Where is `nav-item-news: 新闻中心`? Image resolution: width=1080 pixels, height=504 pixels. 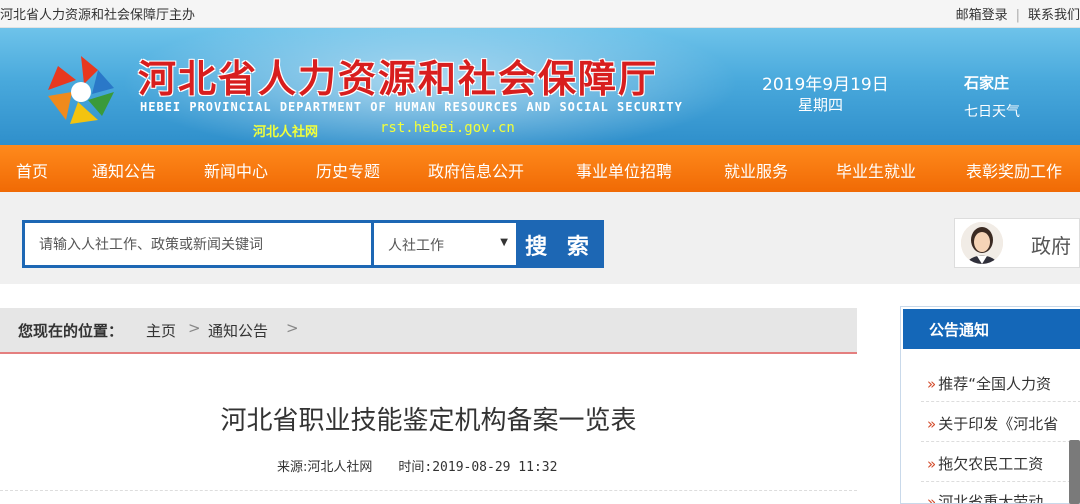
nav-item-news: 新闻中心 is located at coordinates (236, 170).